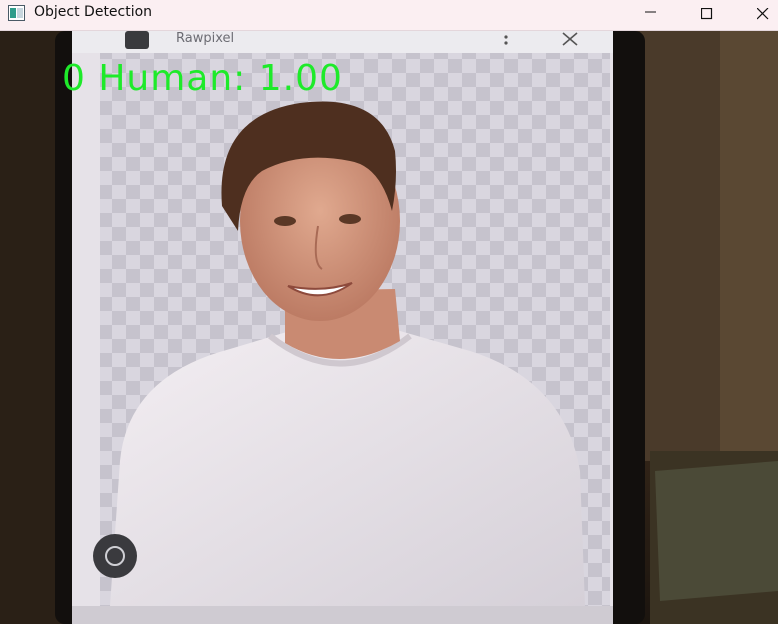 The width and height of the screenshot is (778, 624). Describe the element at coordinates (389, 15) in the screenshot. I see `title-bar: Object Detection` at that location.